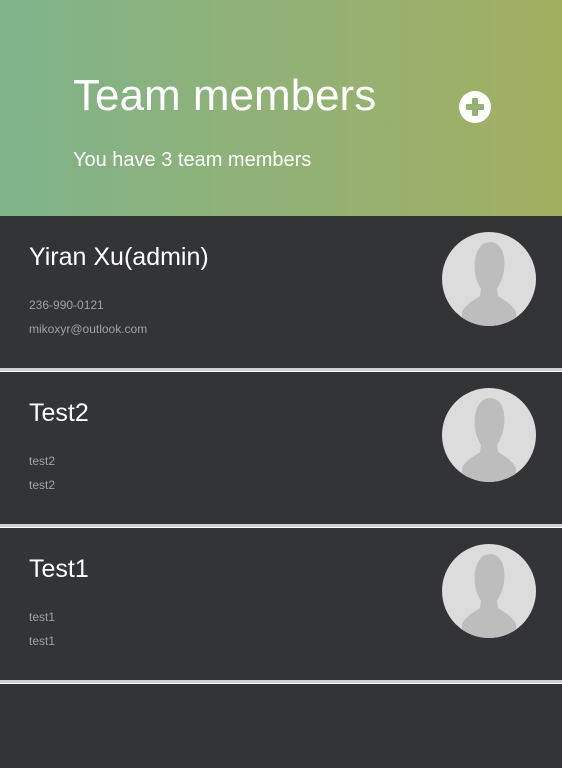 The width and height of the screenshot is (562, 768). What do you see at coordinates (66, 305) in the screenshot?
I see `member-phone: 236-990-0121` at bounding box center [66, 305].